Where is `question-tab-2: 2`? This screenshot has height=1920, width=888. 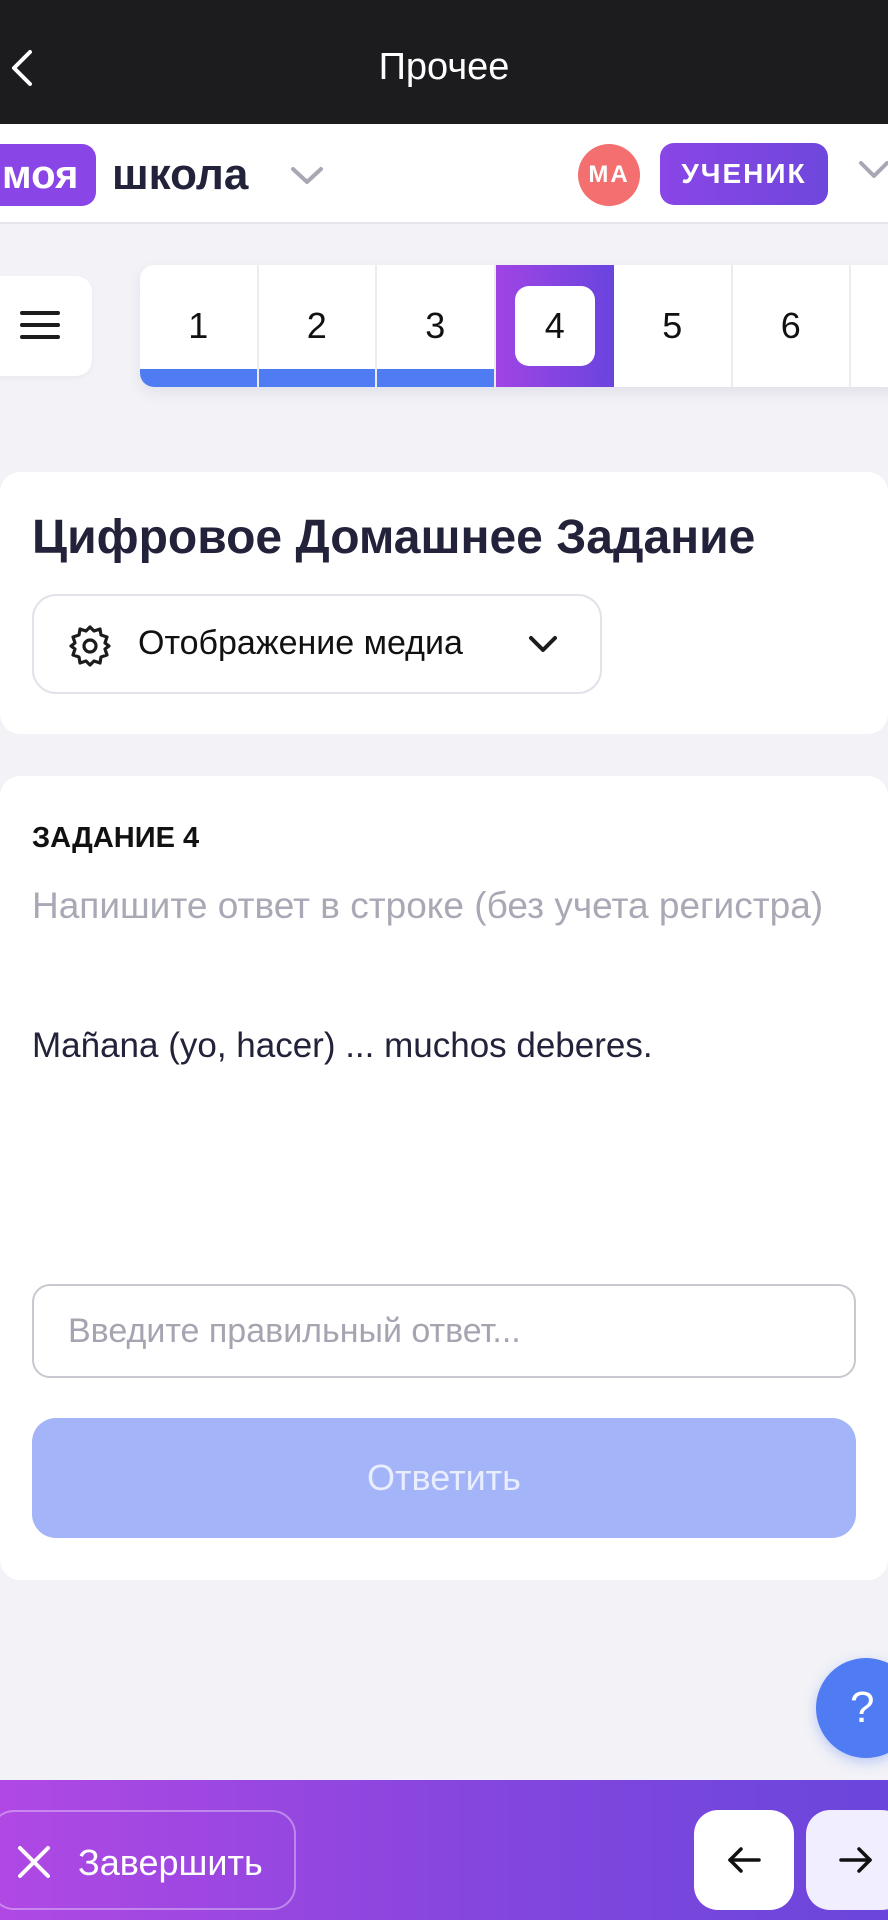
question-tab-2: 2 is located at coordinates (317, 326).